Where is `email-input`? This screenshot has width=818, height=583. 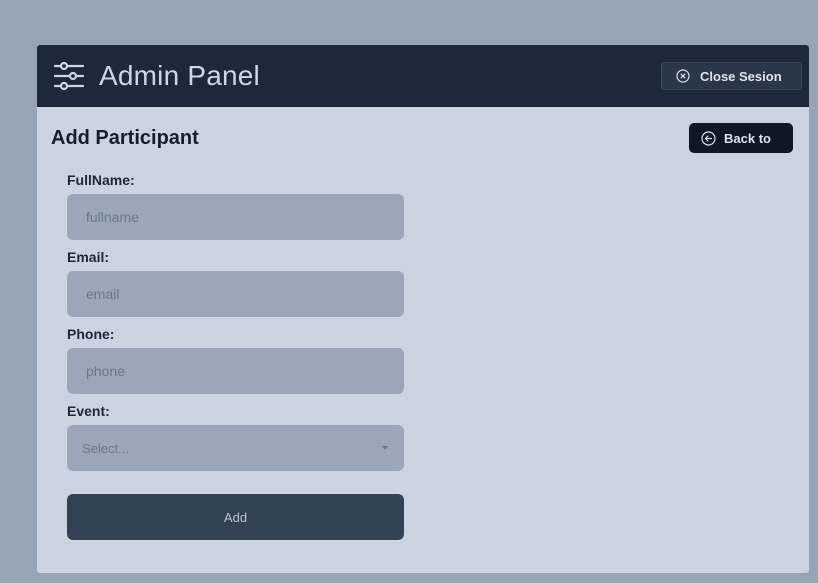
email-input is located at coordinates (235, 294).